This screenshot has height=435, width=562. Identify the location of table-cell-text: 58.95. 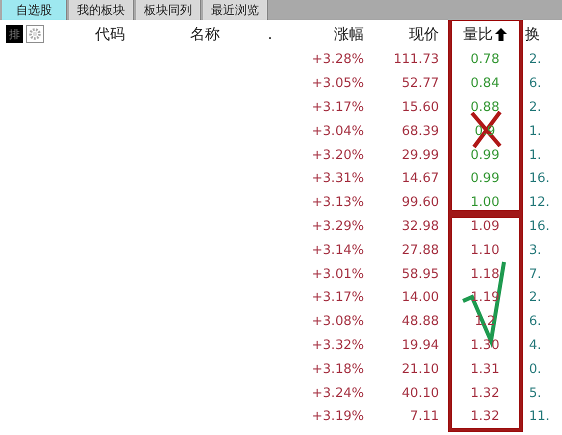
(420, 274).